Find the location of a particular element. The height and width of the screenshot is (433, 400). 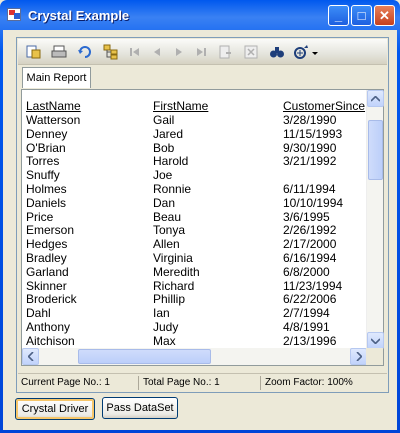

scroll-down-button is located at coordinates (375, 340).